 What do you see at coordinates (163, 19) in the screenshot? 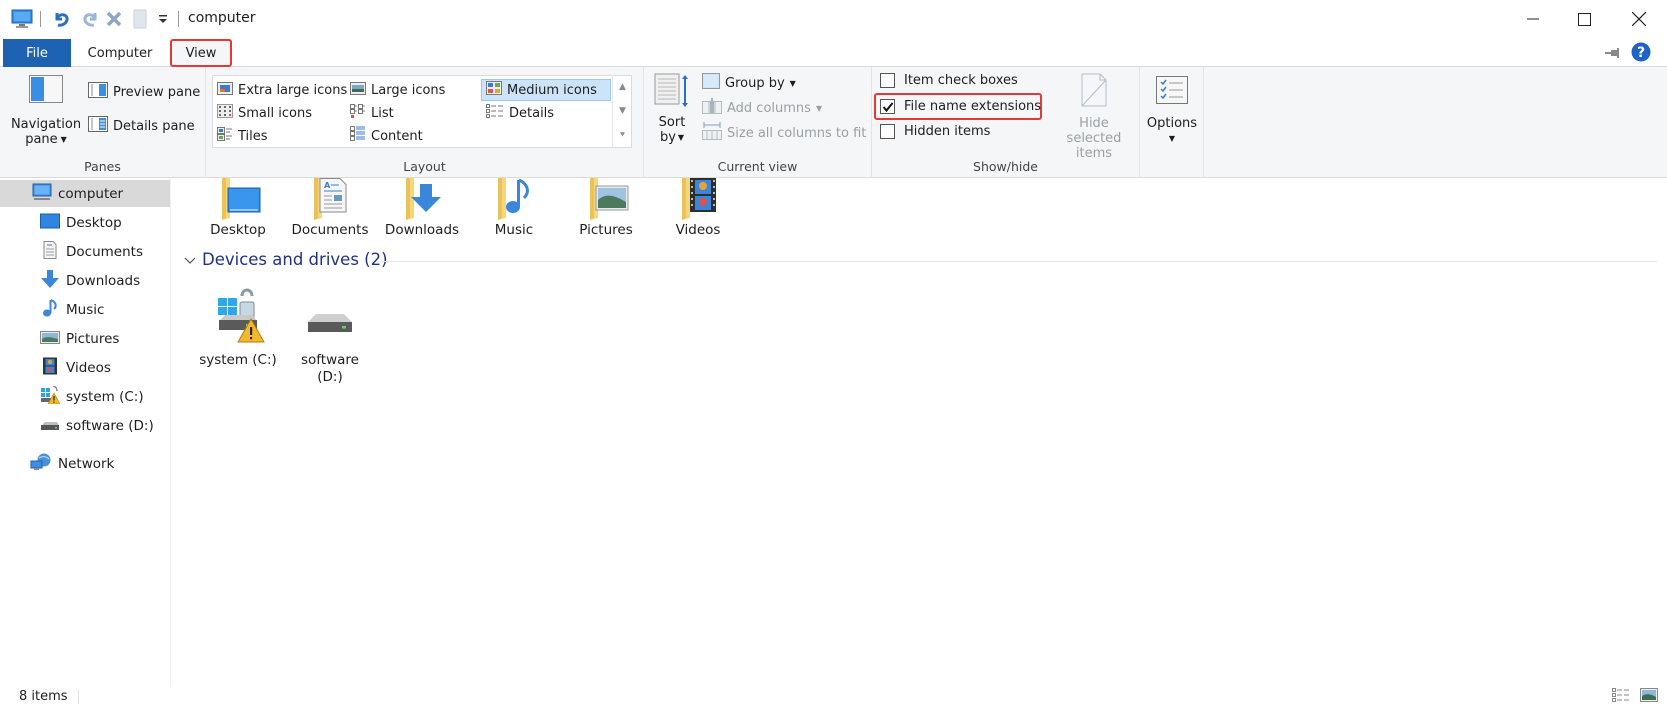
I see `customize-dropdown-icon` at bounding box center [163, 19].